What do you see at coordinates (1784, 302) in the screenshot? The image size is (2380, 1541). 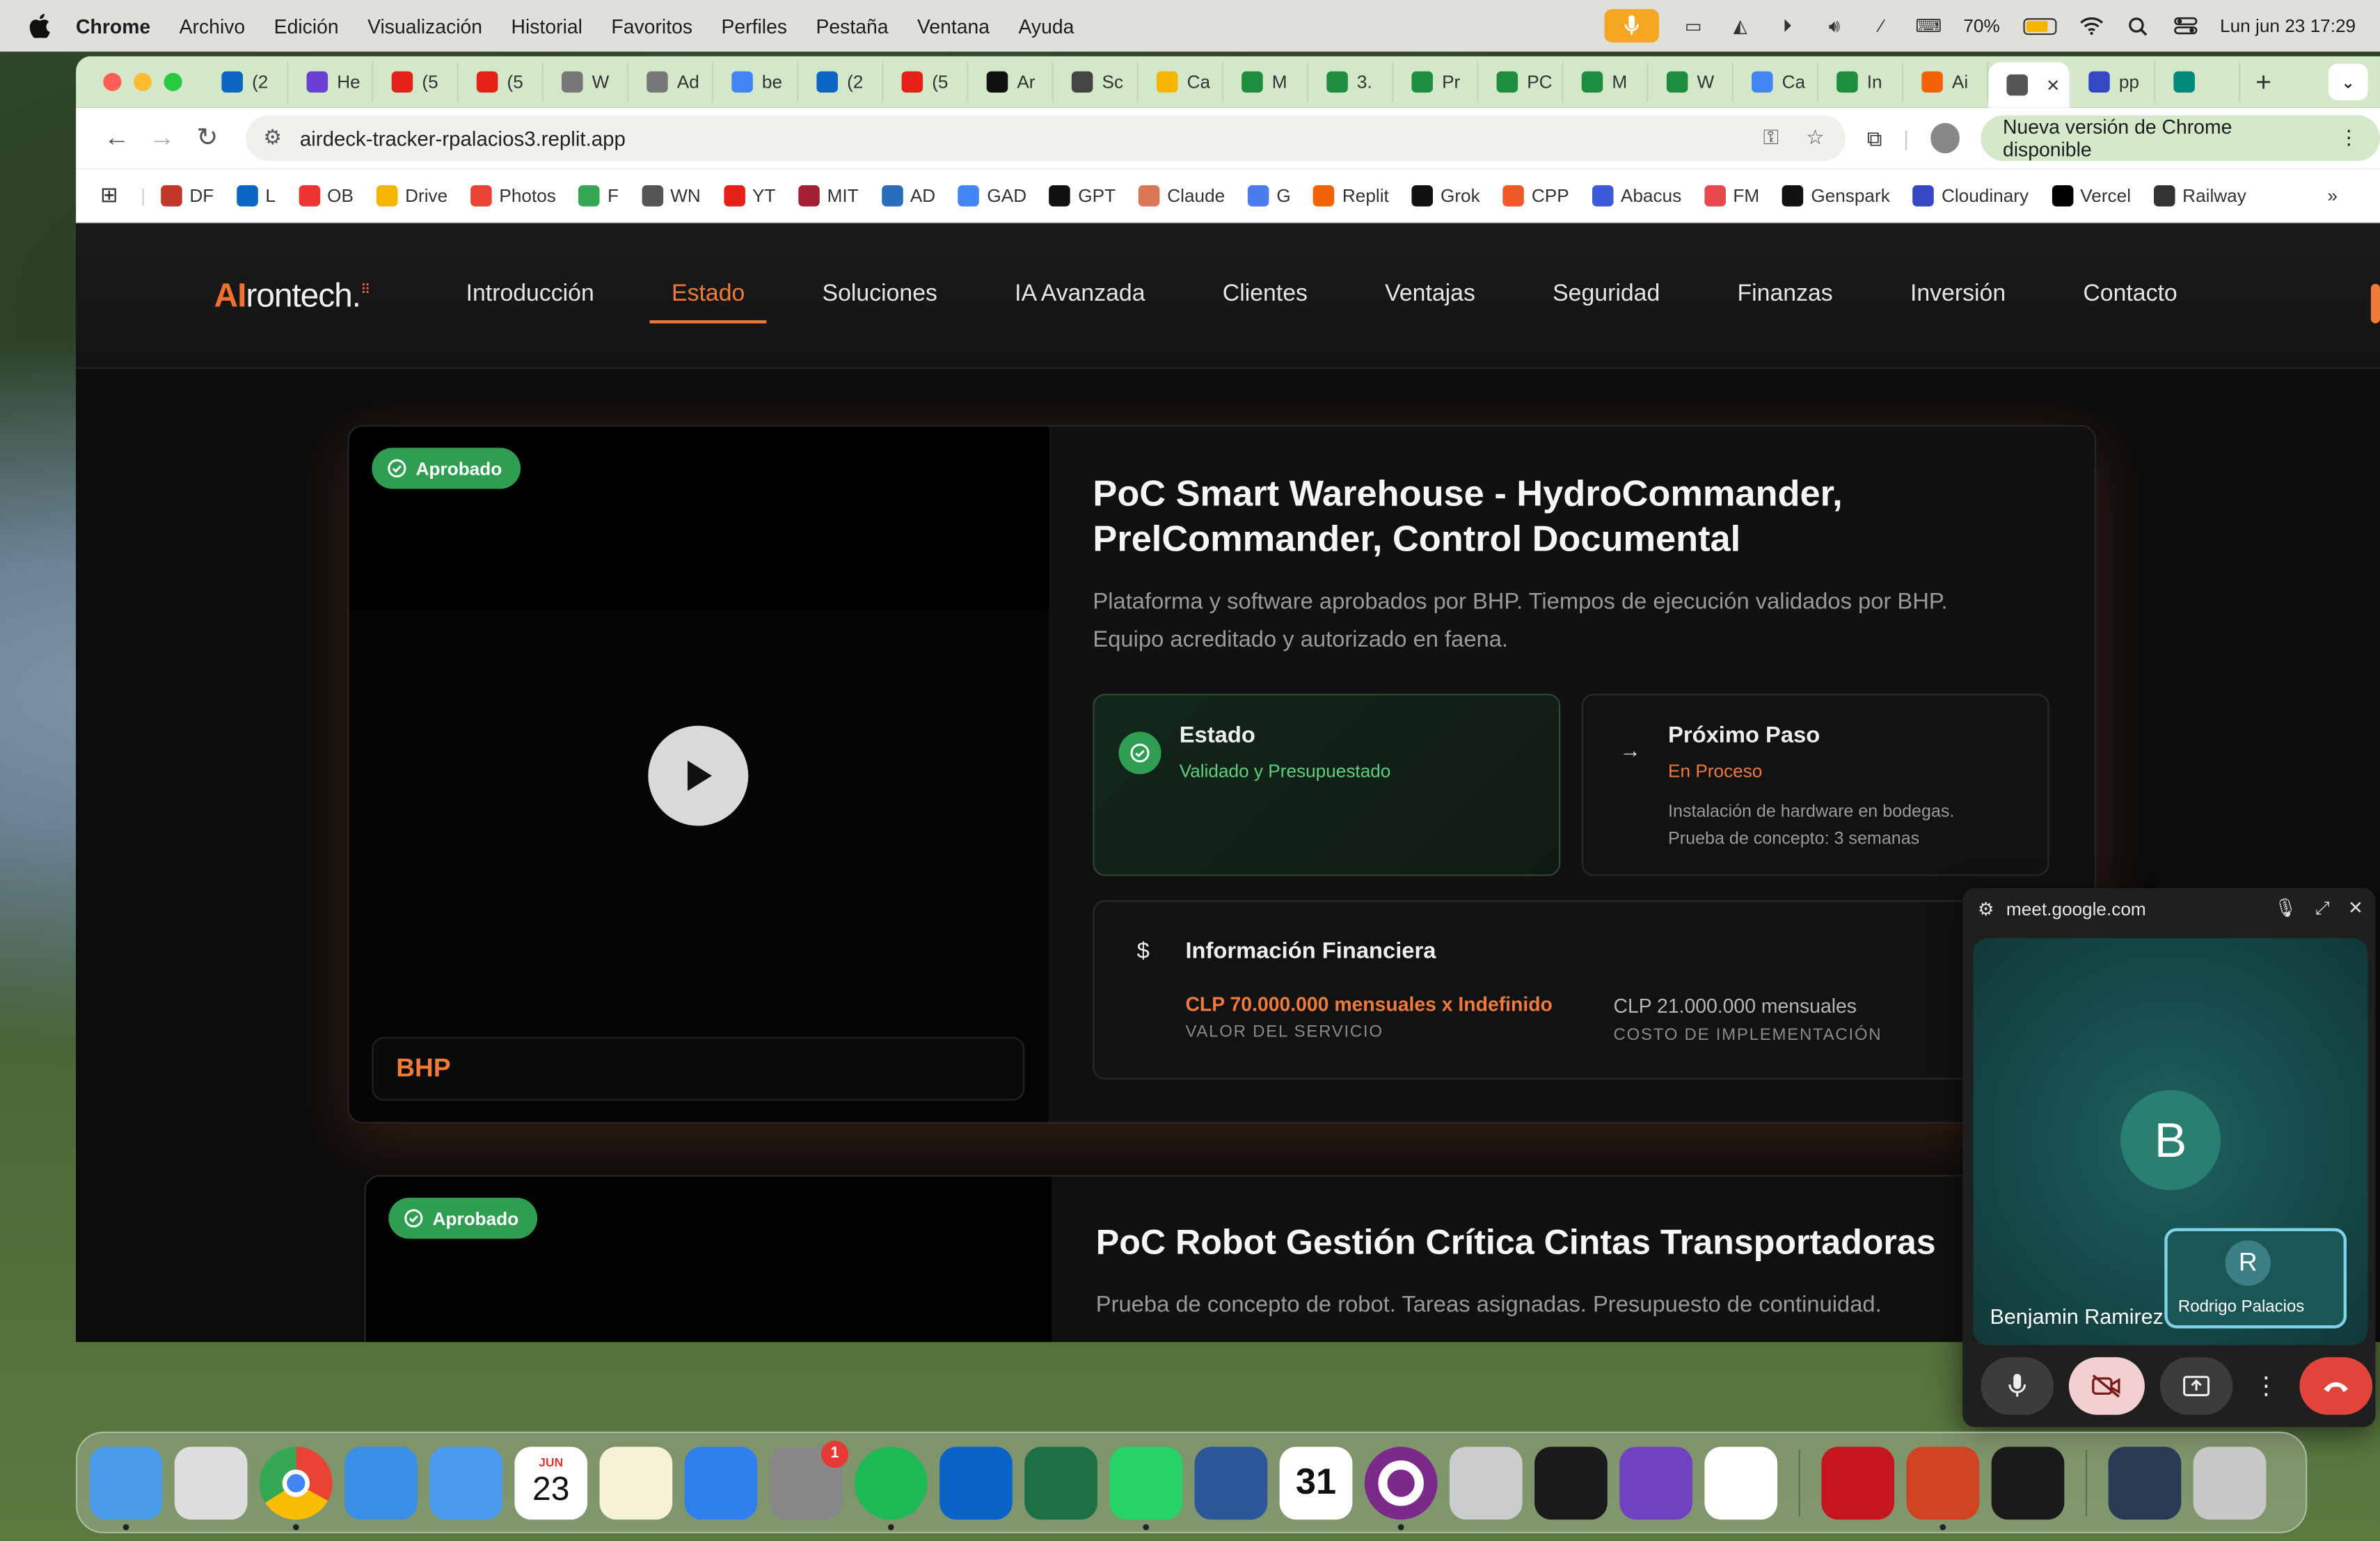 I see `nav-link-finanzas: Finanzas` at bounding box center [1784, 302].